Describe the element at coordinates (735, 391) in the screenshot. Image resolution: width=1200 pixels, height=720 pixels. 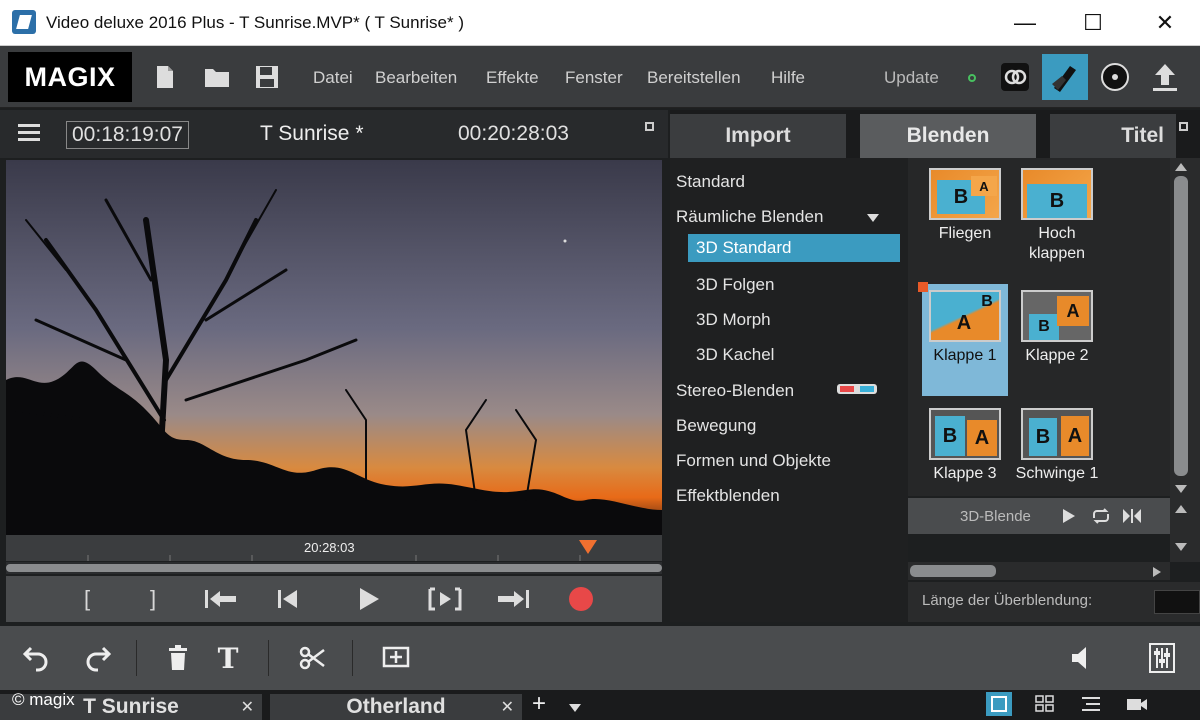
I see `category-stereo-blenden: Stereo-Blenden` at that location.